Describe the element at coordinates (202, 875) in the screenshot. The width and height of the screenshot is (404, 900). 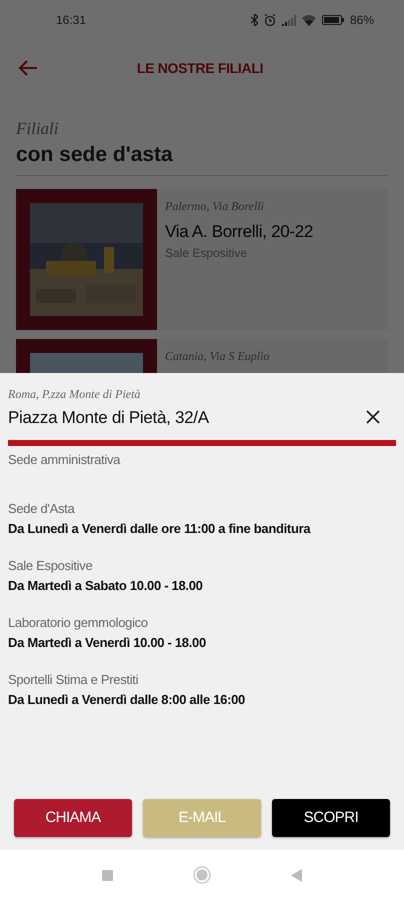
I see `home-icon` at that location.